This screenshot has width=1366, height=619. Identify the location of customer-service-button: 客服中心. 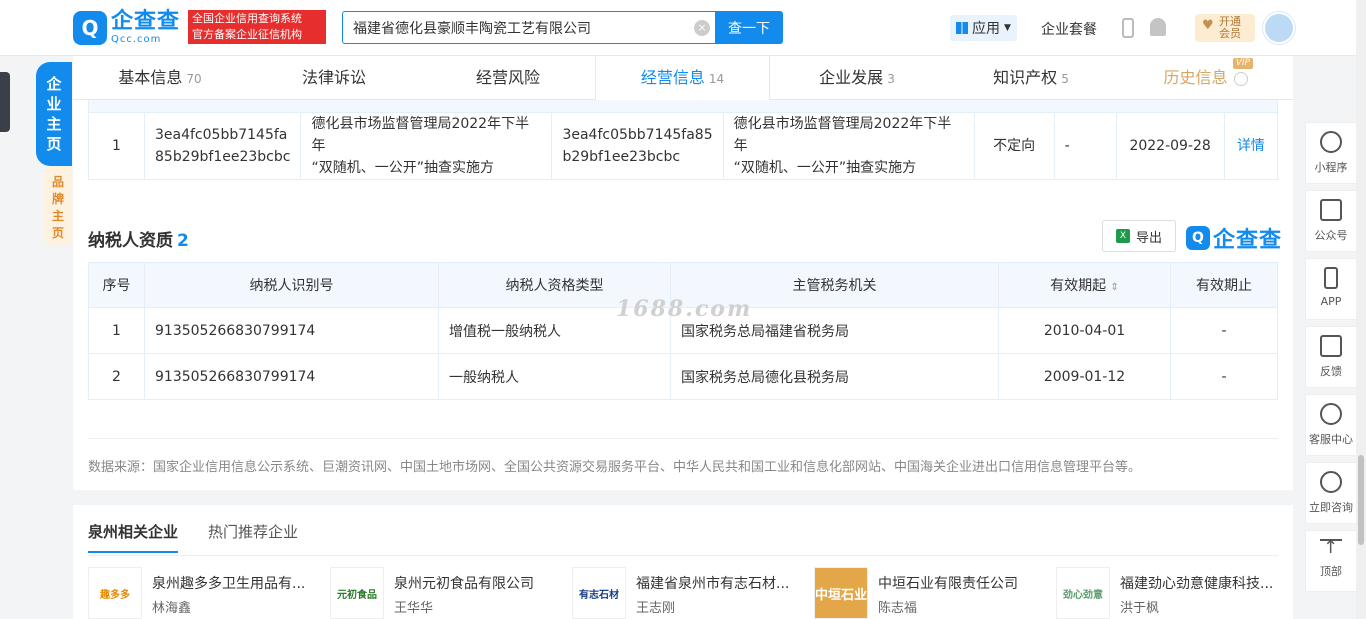
(1331, 425).